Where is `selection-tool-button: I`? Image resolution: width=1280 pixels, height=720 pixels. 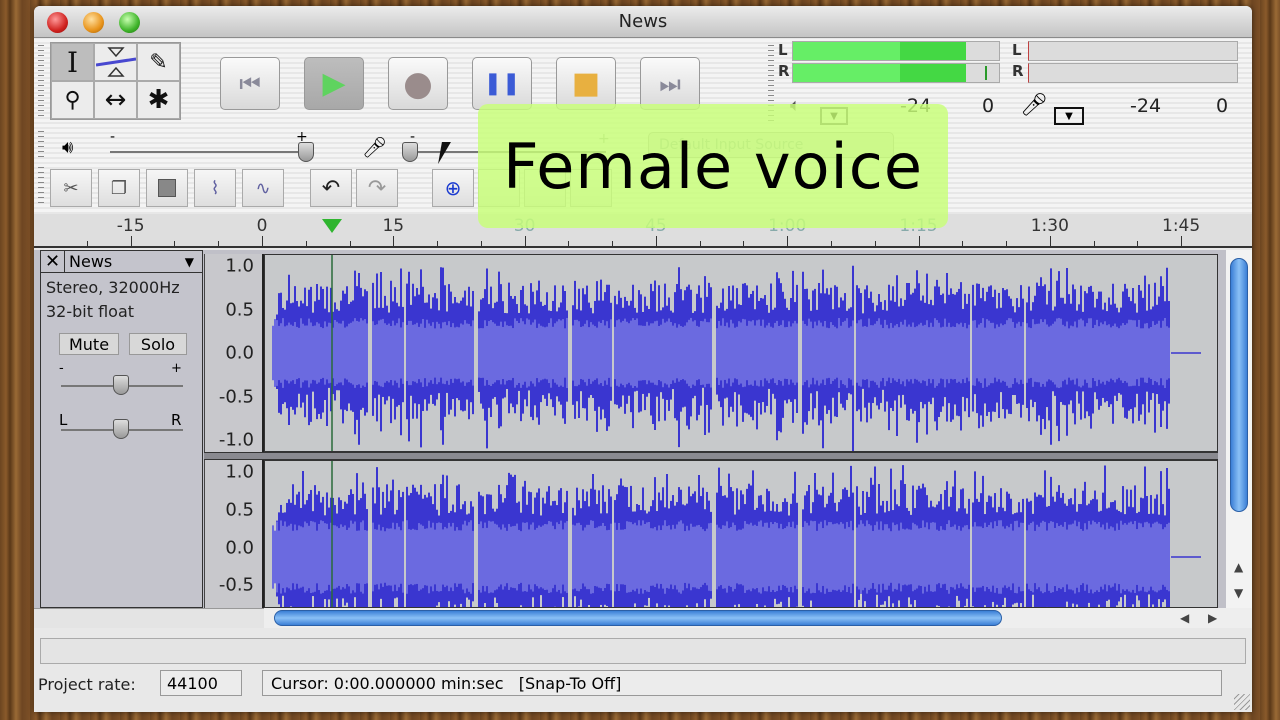 selection-tool-button: I is located at coordinates (72, 62).